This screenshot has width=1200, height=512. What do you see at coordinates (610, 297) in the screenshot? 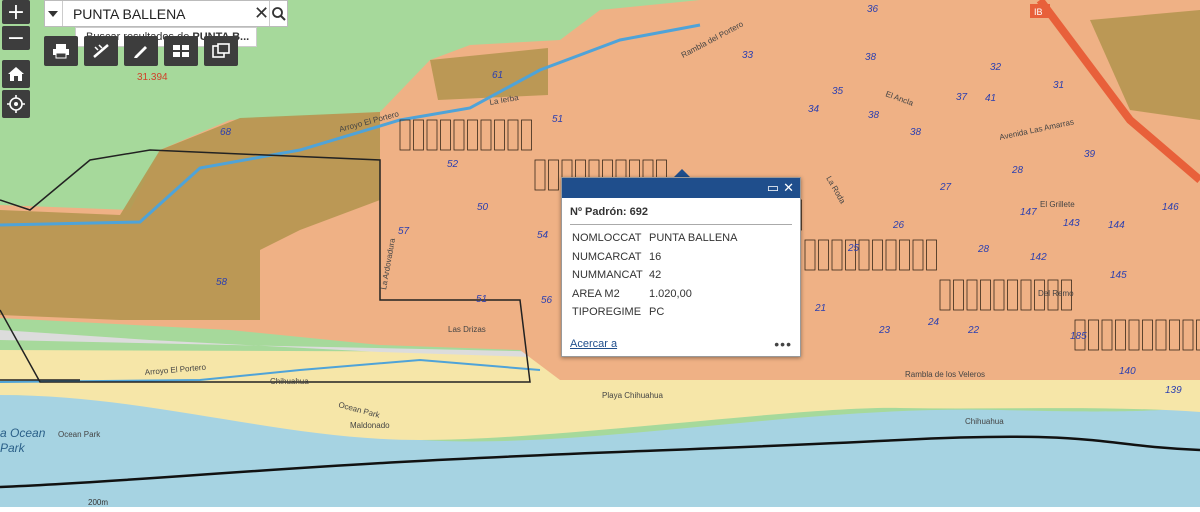
I see `attribute-key: AREA M2` at bounding box center [610, 297].